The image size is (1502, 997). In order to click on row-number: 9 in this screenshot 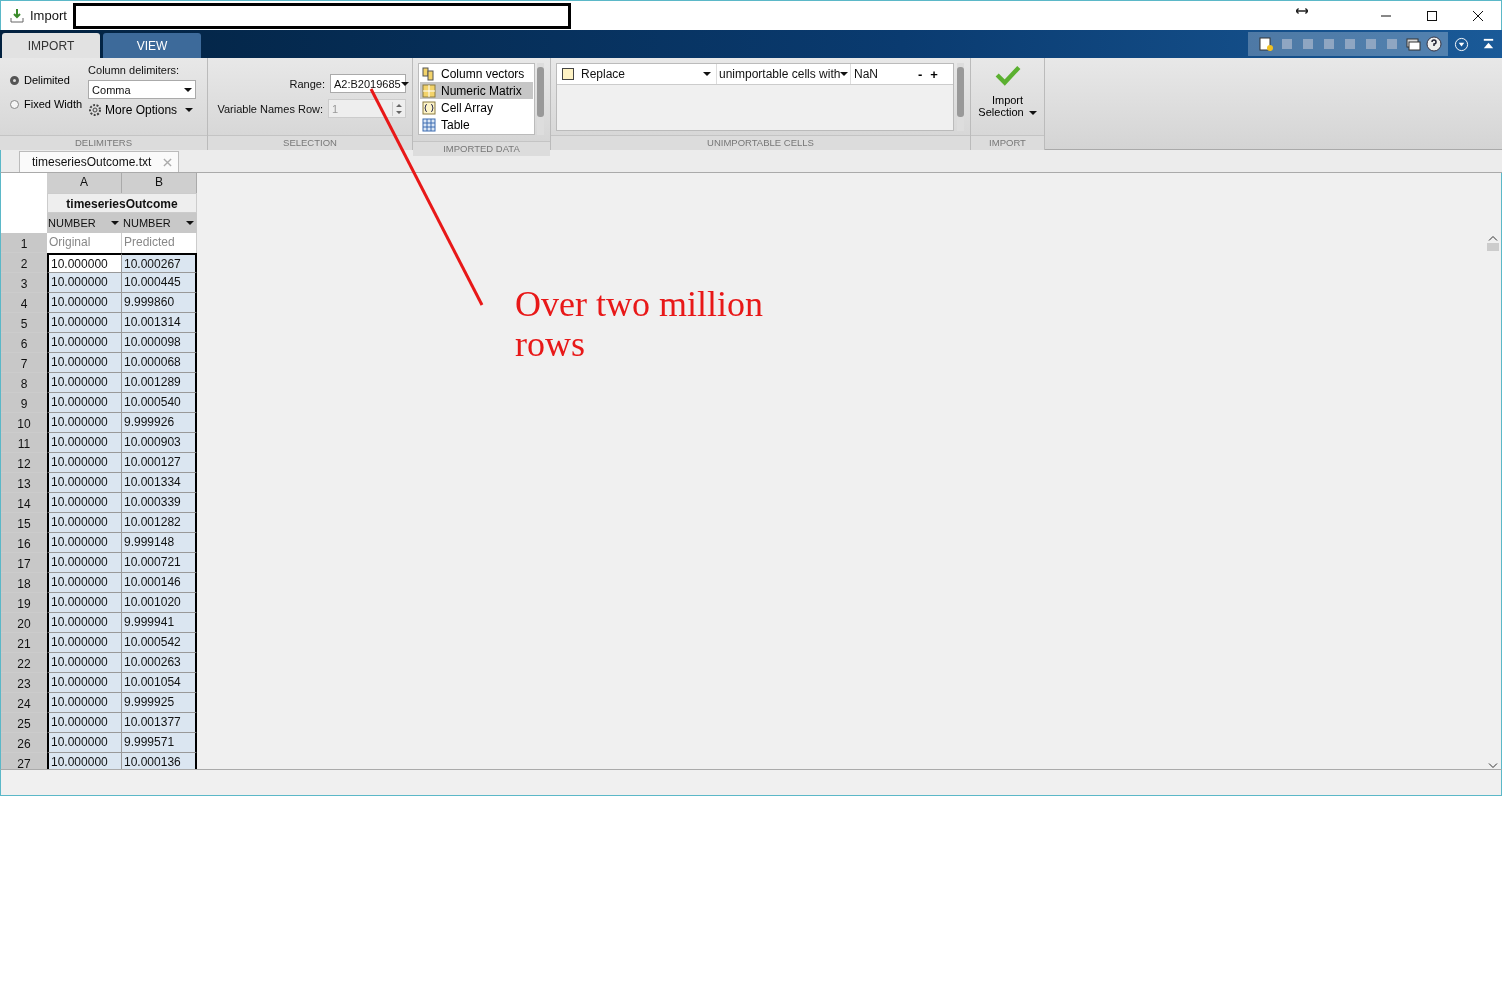, I will do `click(24, 403)`.